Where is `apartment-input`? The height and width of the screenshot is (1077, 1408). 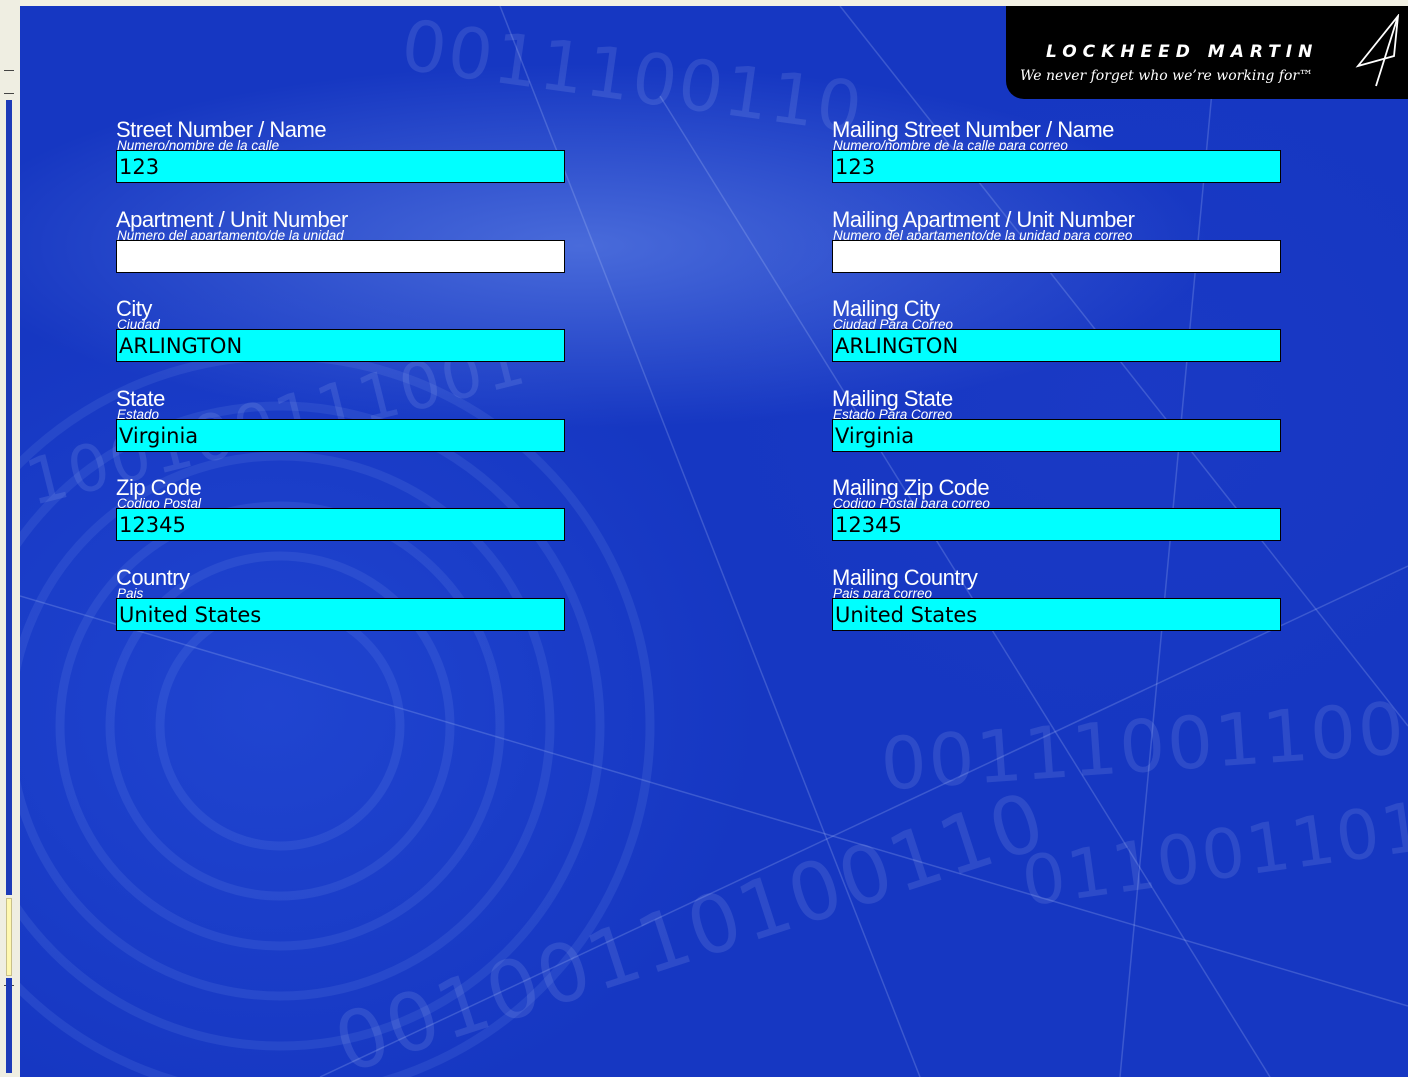 apartment-input is located at coordinates (340, 256).